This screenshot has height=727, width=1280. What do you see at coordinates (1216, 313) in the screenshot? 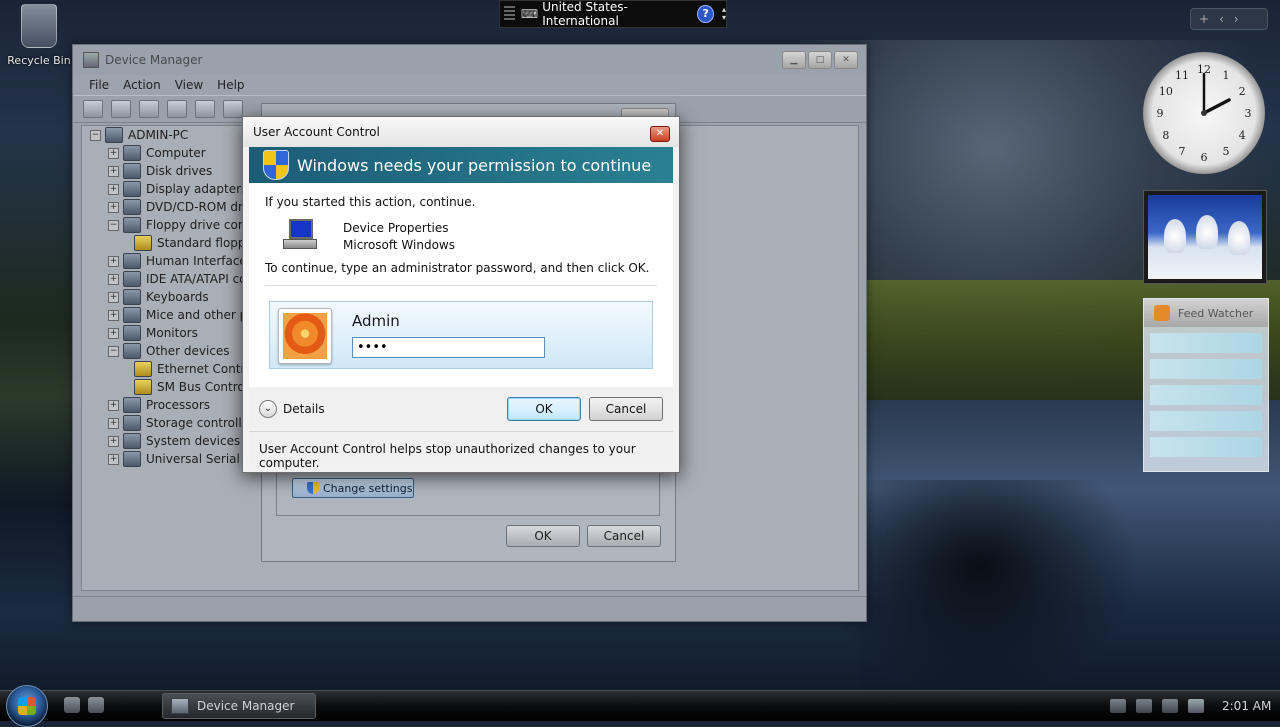
I see `feed-watcher-title: Feed Watcher` at bounding box center [1216, 313].